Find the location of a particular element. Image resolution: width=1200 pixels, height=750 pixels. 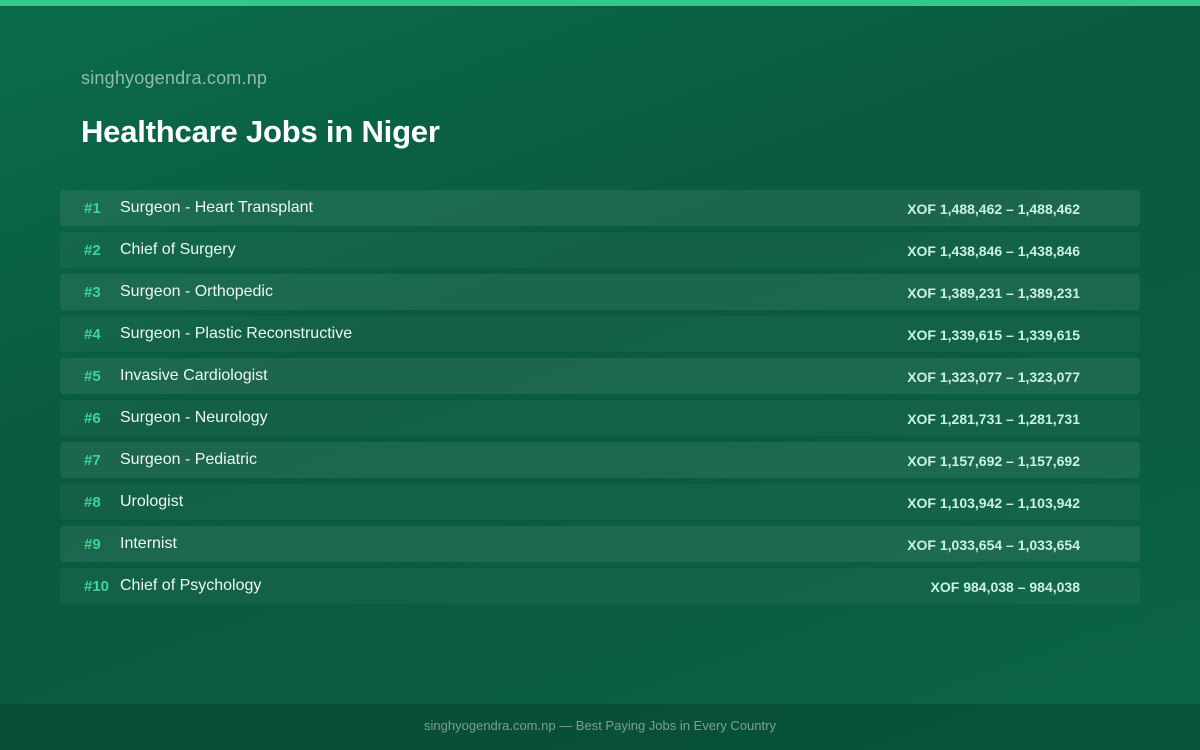

job-rank: #9 is located at coordinates (92, 544).